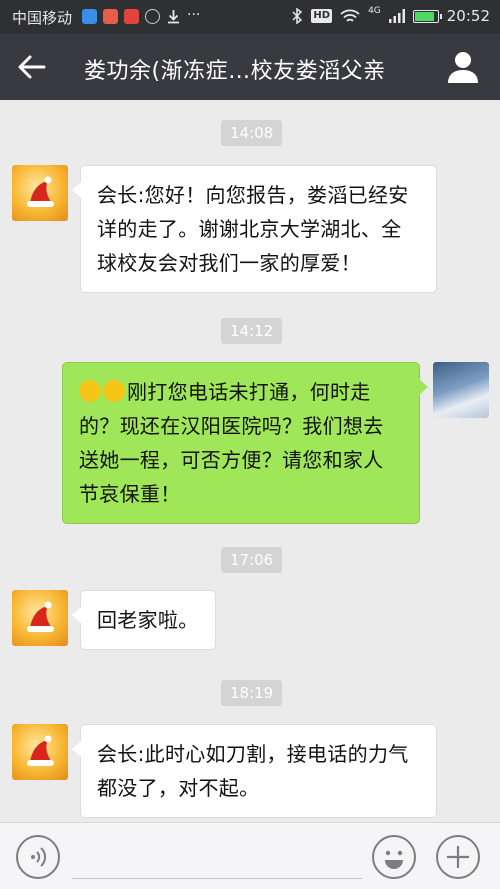  I want to click on message-bubble-received: 会长:此时心如刀割，接电话的力气都没了，对不起。, so click(254, 771).